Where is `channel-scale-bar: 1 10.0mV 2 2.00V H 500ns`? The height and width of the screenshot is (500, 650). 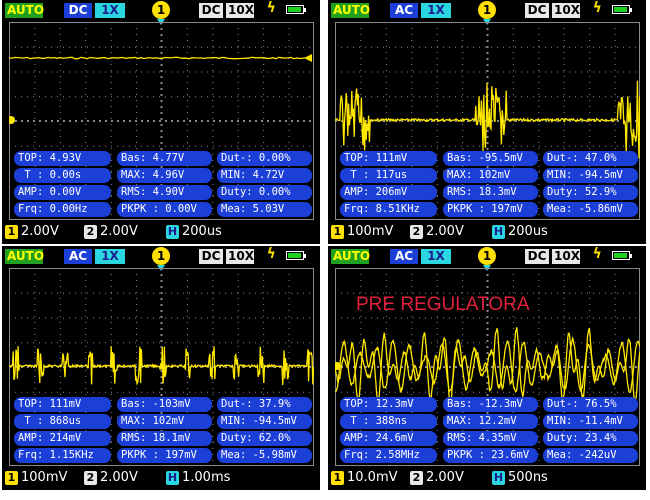 channel-scale-bar: 1 10.0mV 2 2.00V H 500ns is located at coordinates (487, 478).